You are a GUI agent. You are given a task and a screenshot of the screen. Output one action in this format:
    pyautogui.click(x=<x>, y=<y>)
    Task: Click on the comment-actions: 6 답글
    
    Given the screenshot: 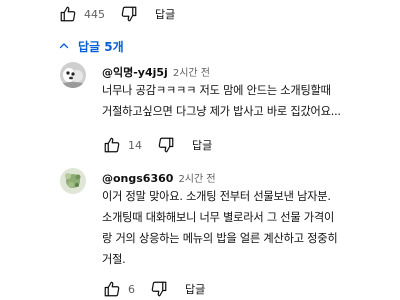 What is the action you would take?
    pyautogui.click(x=153, y=289)
    